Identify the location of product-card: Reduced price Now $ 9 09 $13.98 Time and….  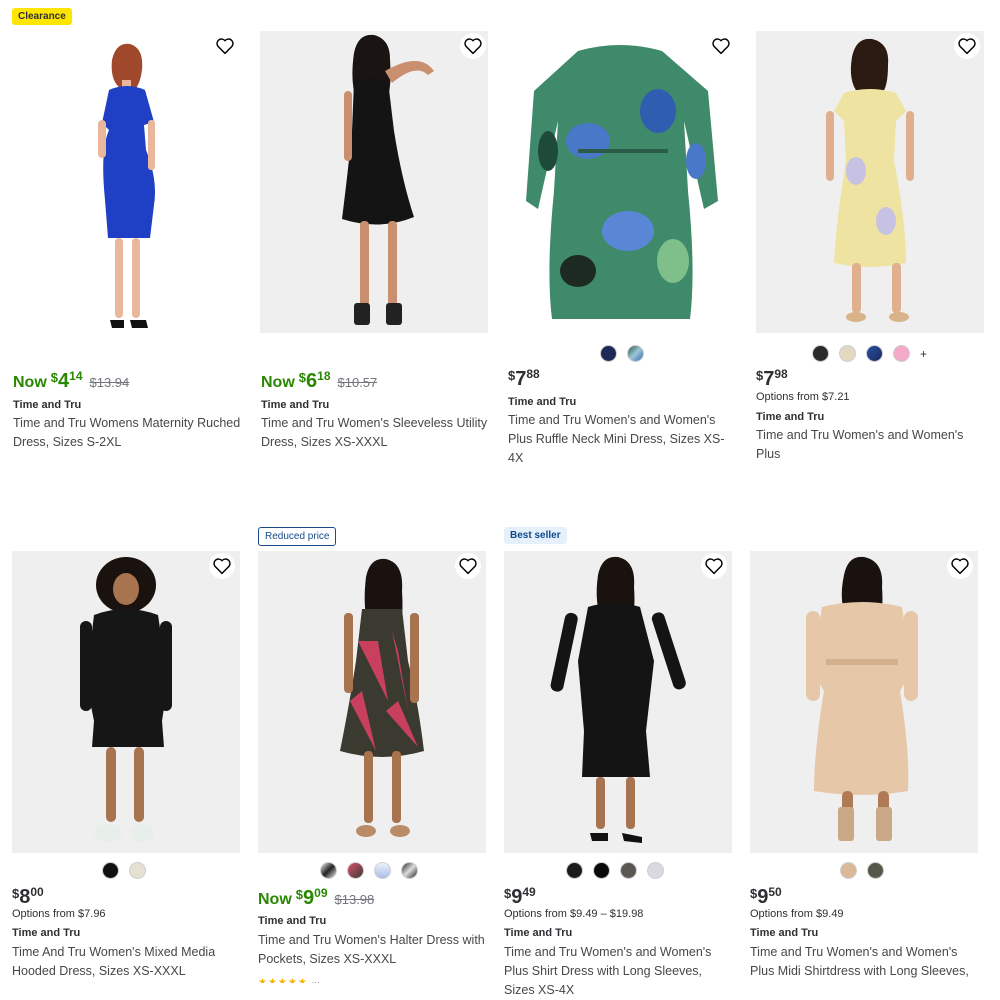
(372, 755).